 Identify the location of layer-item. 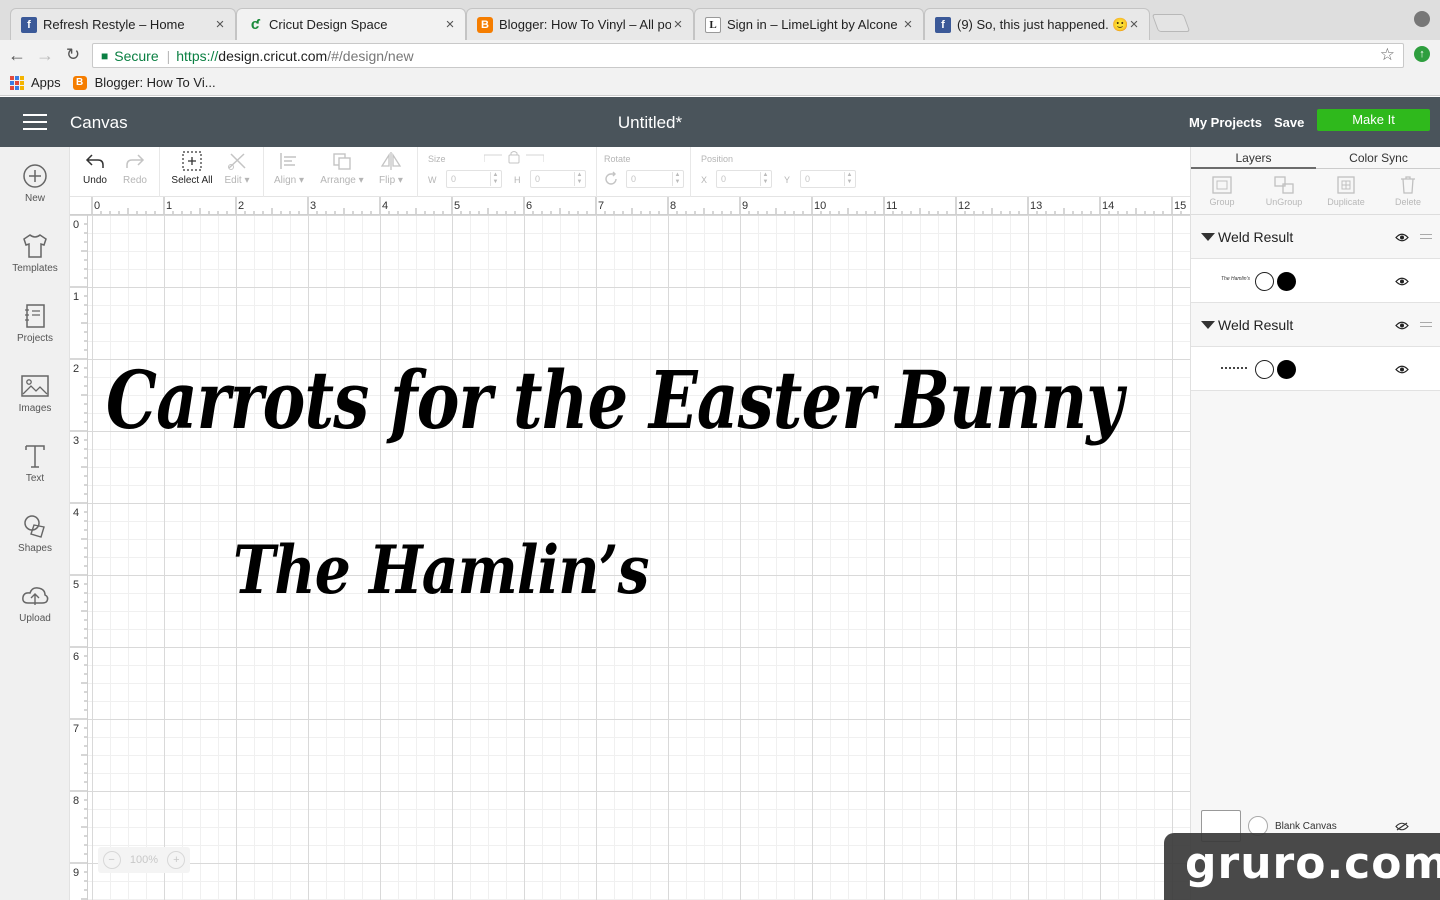
(1315, 369).